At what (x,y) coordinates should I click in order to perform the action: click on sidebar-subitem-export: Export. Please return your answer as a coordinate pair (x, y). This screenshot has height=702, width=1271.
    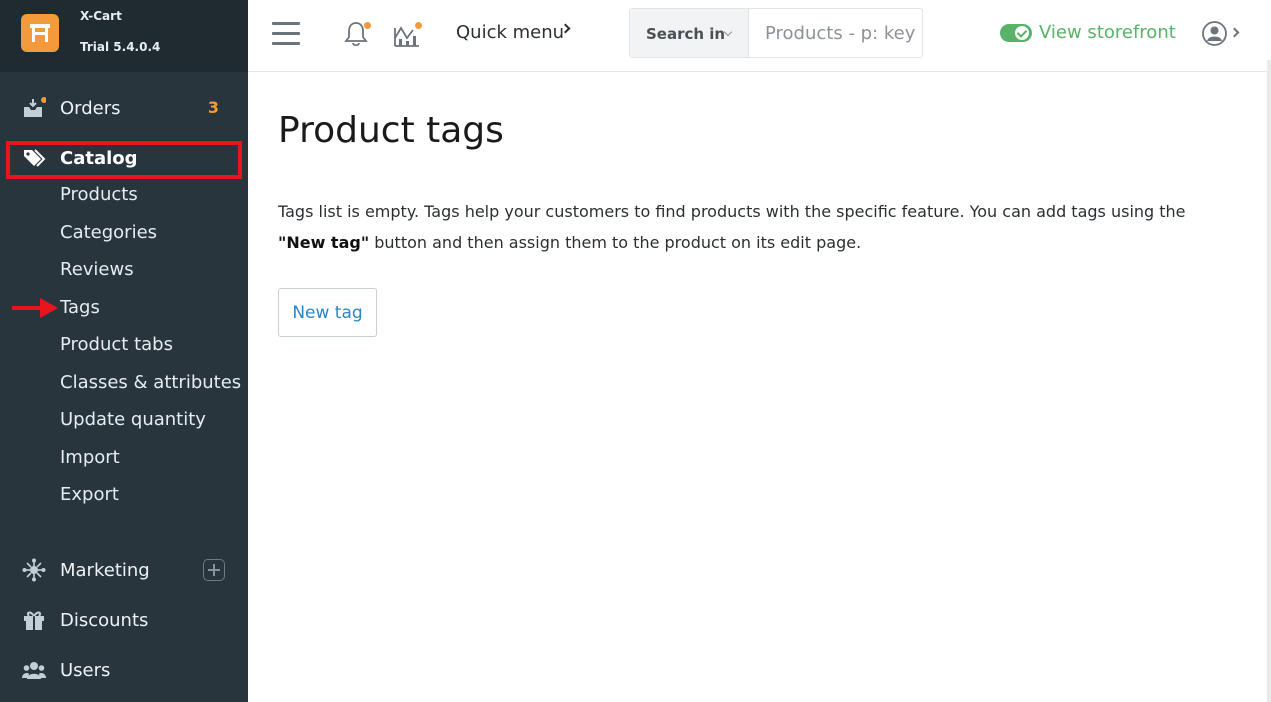
    Looking at the image, I should click on (89, 494).